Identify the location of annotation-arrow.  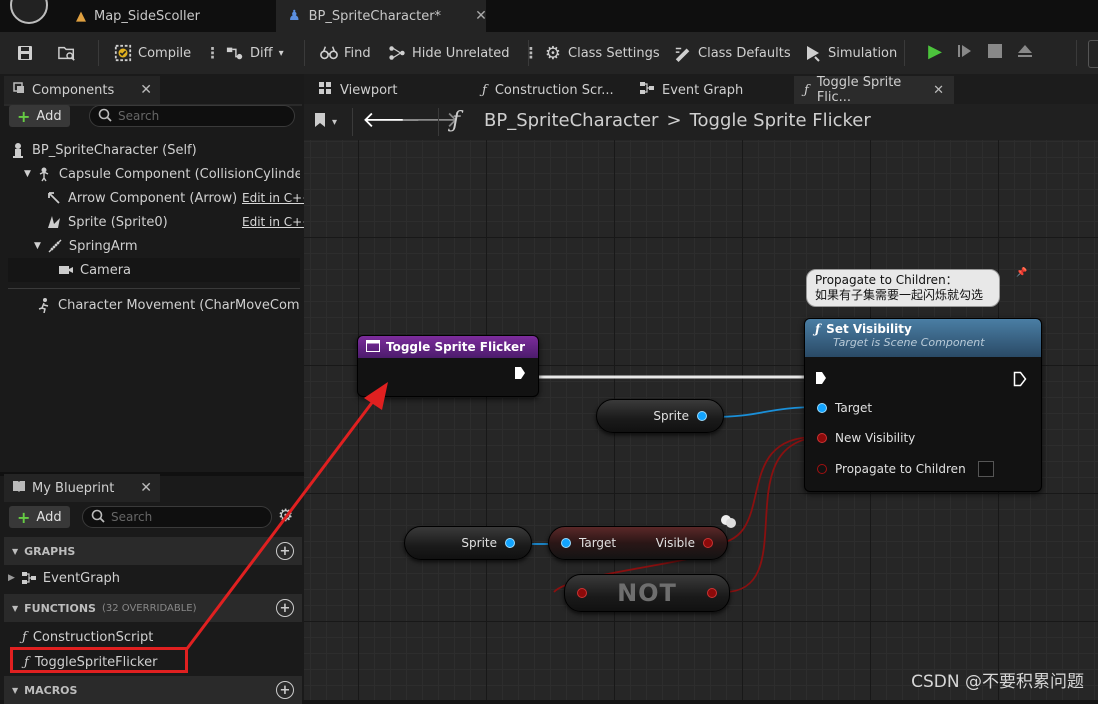
(286, 516).